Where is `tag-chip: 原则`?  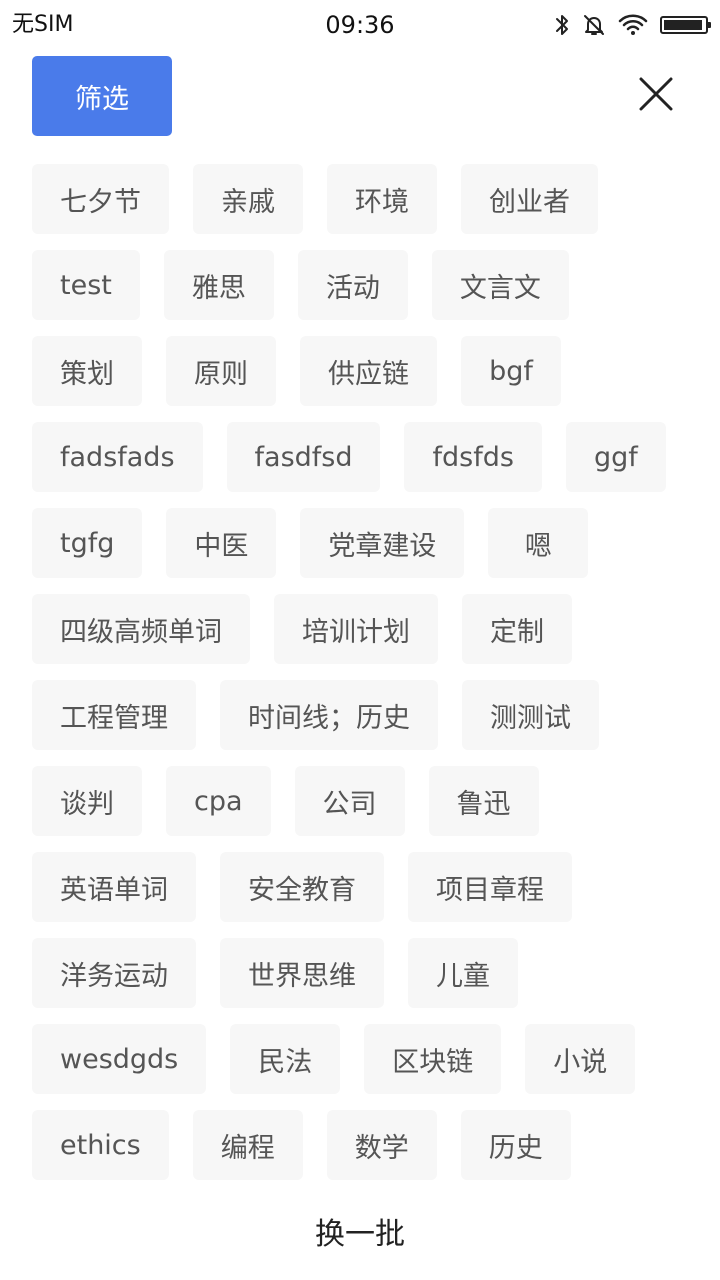 tag-chip: 原则 is located at coordinates (221, 371).